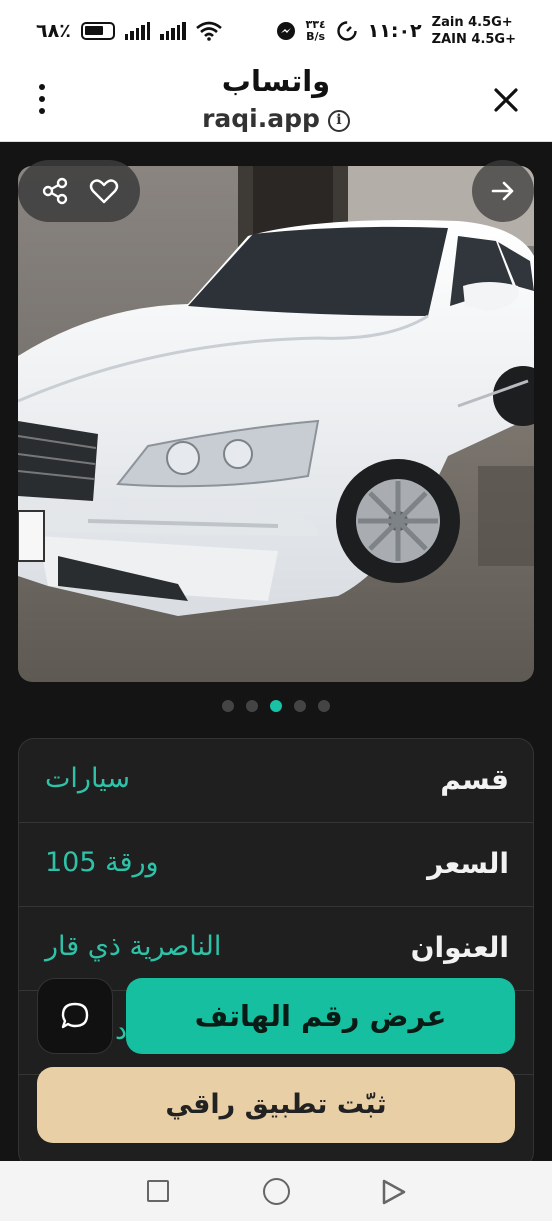 This screenshot has height=1221, width=552. Describe the element at coordinates (473, 39) in the screenshot. I see `carrier-line-2: ZAIN 4.5G+` at that location.